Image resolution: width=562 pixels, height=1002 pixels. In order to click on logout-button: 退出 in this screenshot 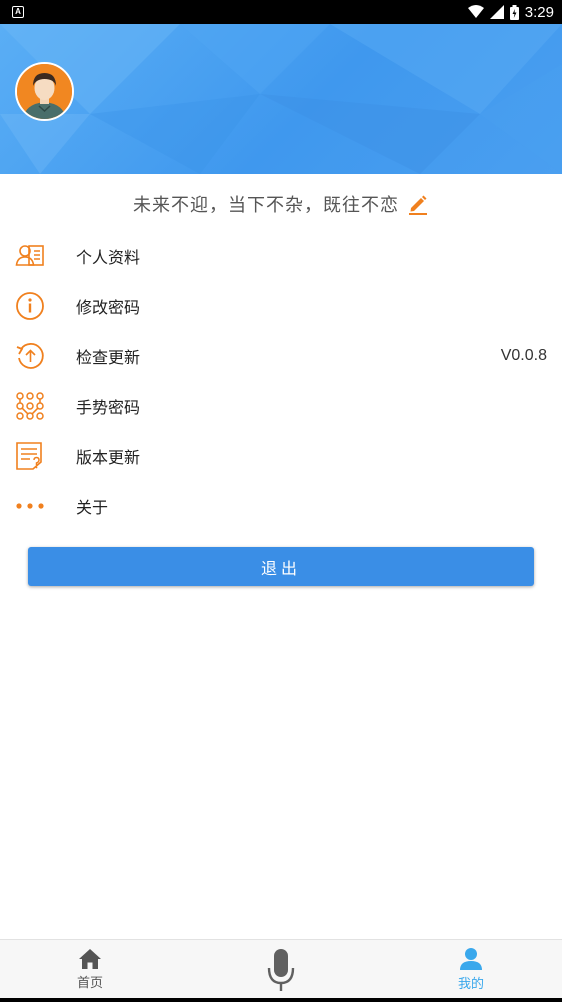, I will do `click(281, 566)`.